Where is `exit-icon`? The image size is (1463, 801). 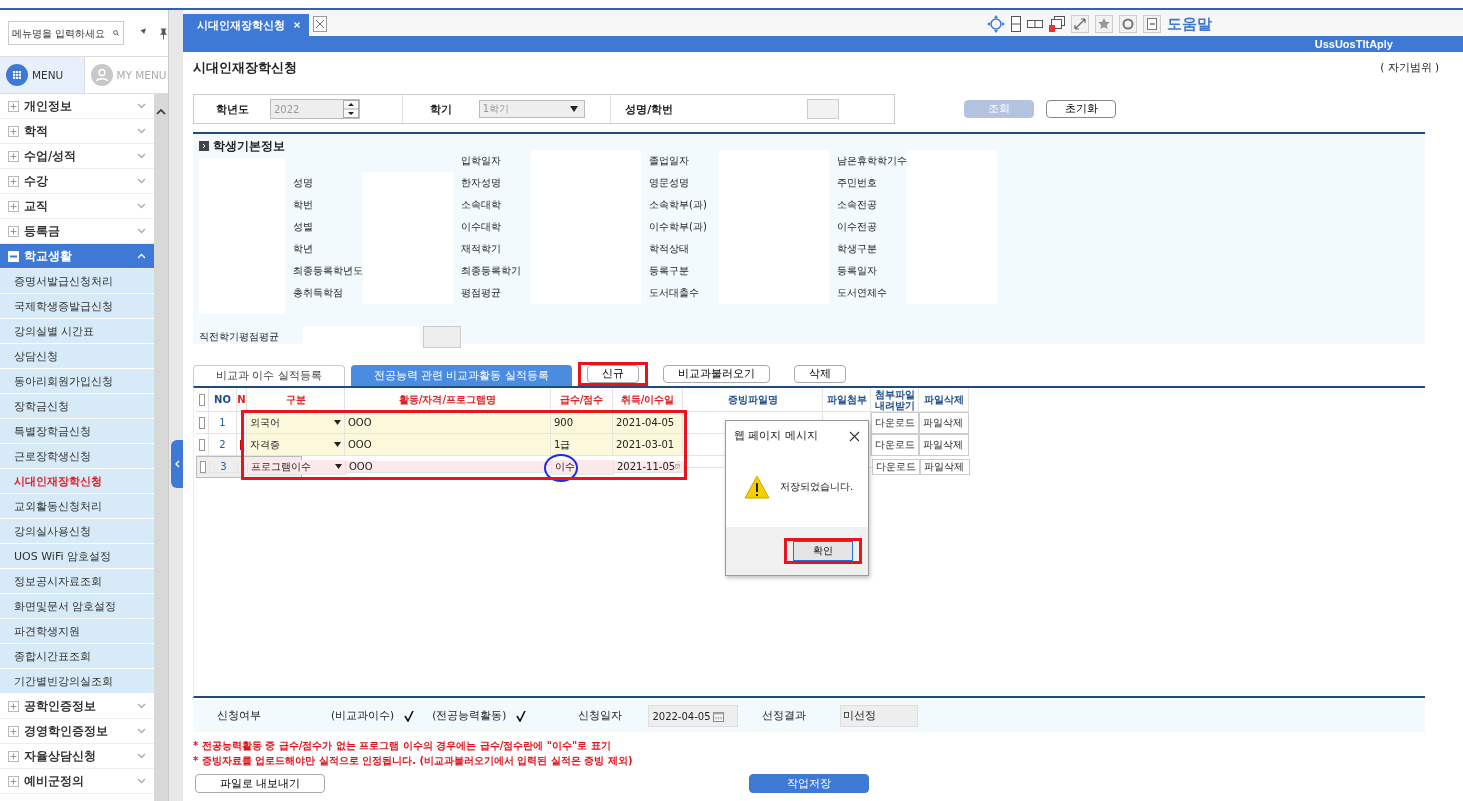 exit-icon is located at coordinates (1152, 24).